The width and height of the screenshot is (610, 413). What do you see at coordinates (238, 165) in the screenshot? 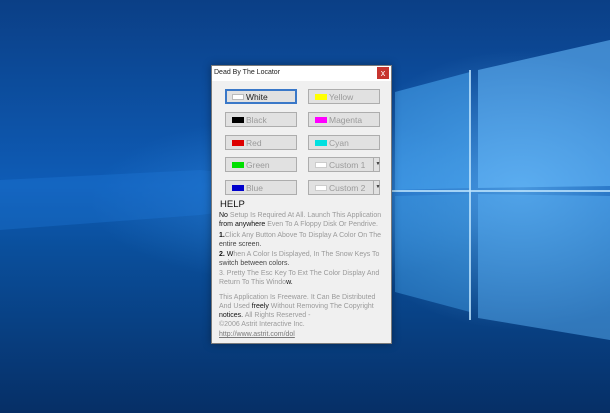
I see `green-swatch` at bounding box center [238, 165].